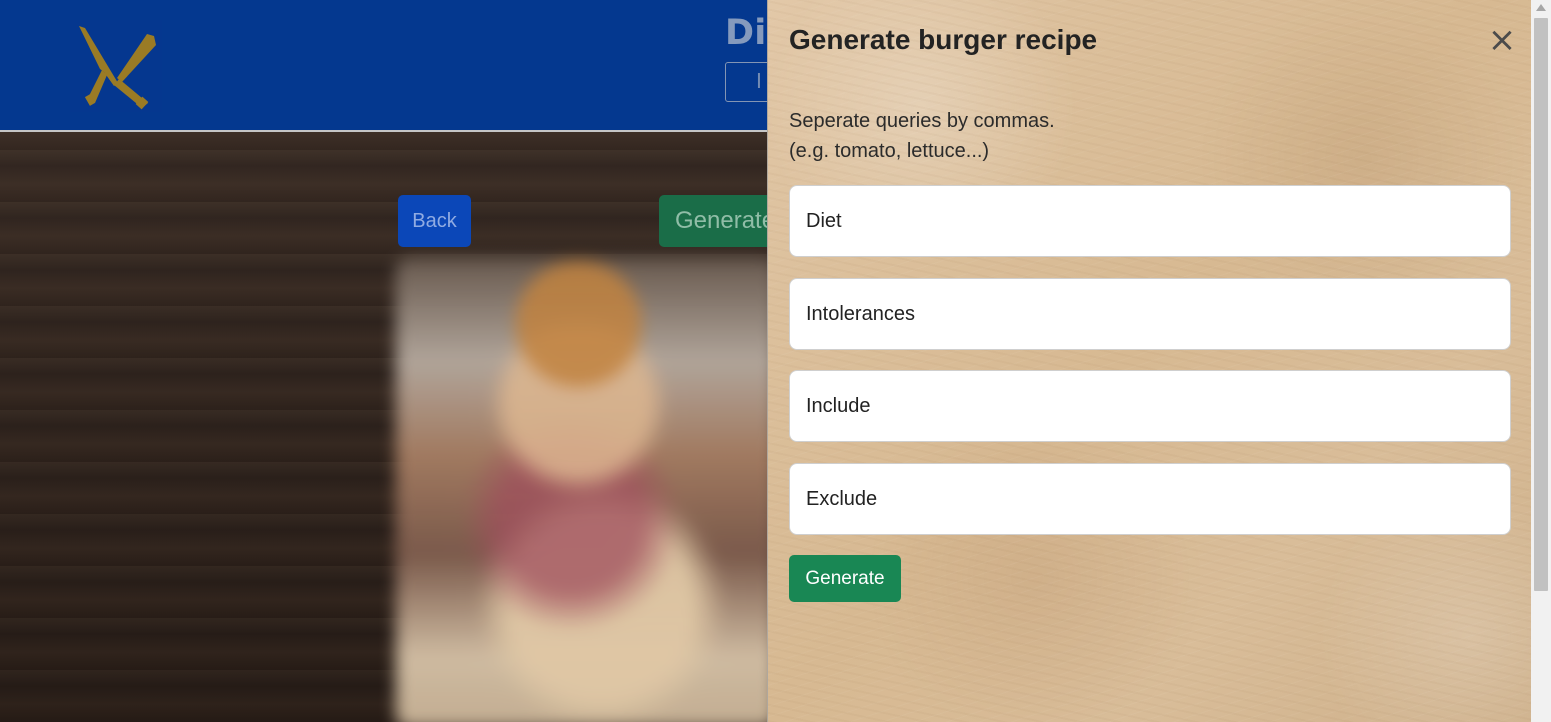 The image size is (1551, 722). Describe the element at coordinates (1150, 406) in the screenshot. I see `include-input` at that location.